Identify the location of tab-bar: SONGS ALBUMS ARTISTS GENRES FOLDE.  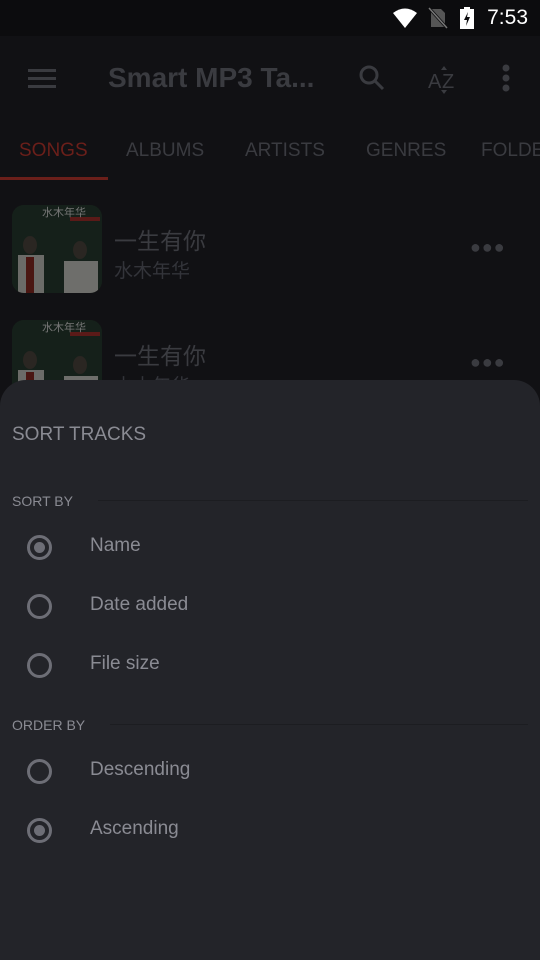
(270, 150).